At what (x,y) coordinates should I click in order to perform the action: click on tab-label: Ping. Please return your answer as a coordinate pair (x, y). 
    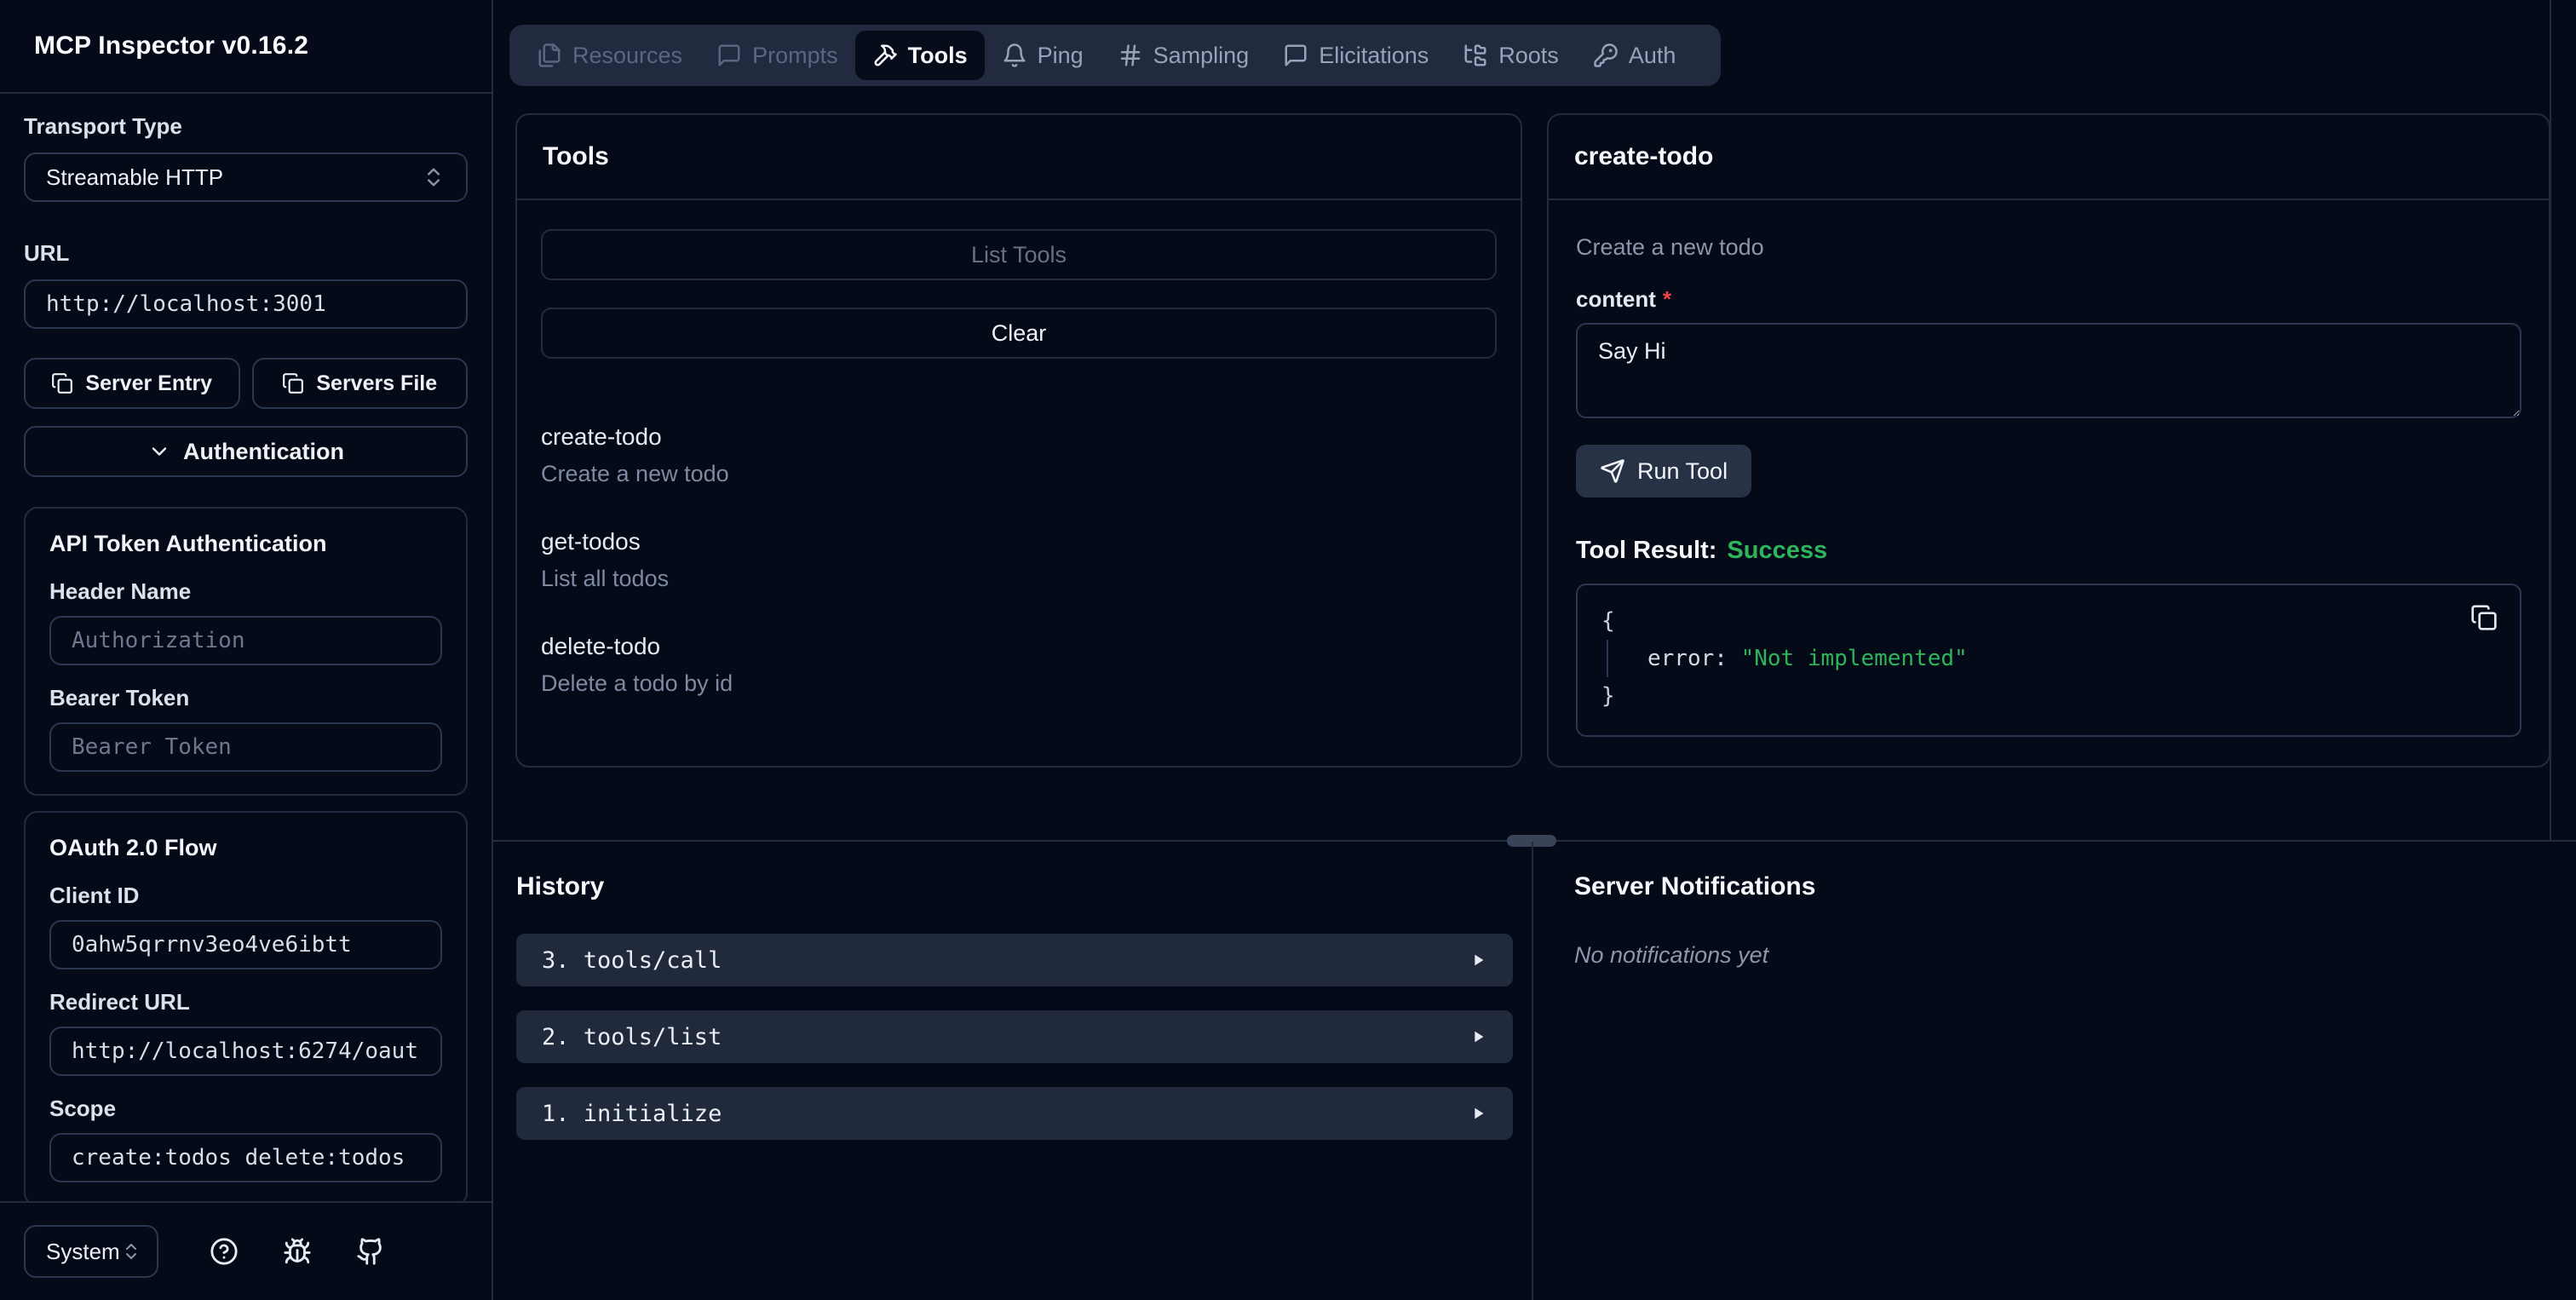
    Looking at the image, I should click on (1060, 55).